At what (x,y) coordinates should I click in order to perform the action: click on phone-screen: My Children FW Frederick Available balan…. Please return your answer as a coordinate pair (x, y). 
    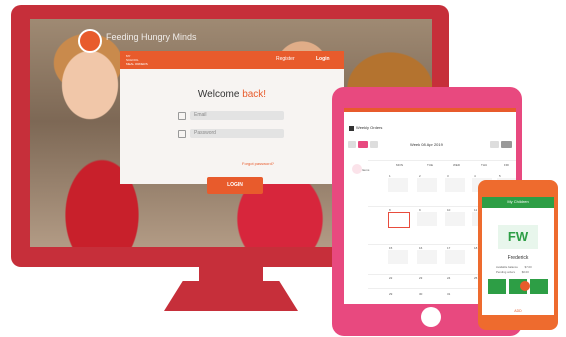
    Looking at the image, I should click on (518, 256).